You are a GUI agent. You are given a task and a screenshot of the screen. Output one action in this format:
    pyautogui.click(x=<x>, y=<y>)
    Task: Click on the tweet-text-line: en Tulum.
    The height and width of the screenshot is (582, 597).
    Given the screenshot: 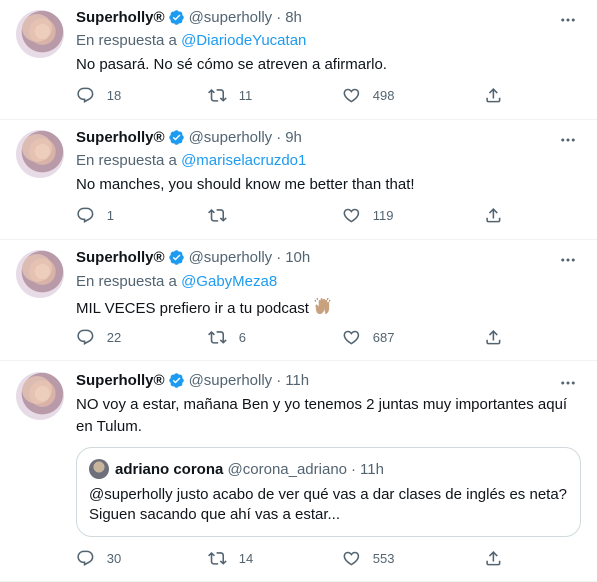 What is the action you would take?
    pyautogui.click(x=109, y=426)
    